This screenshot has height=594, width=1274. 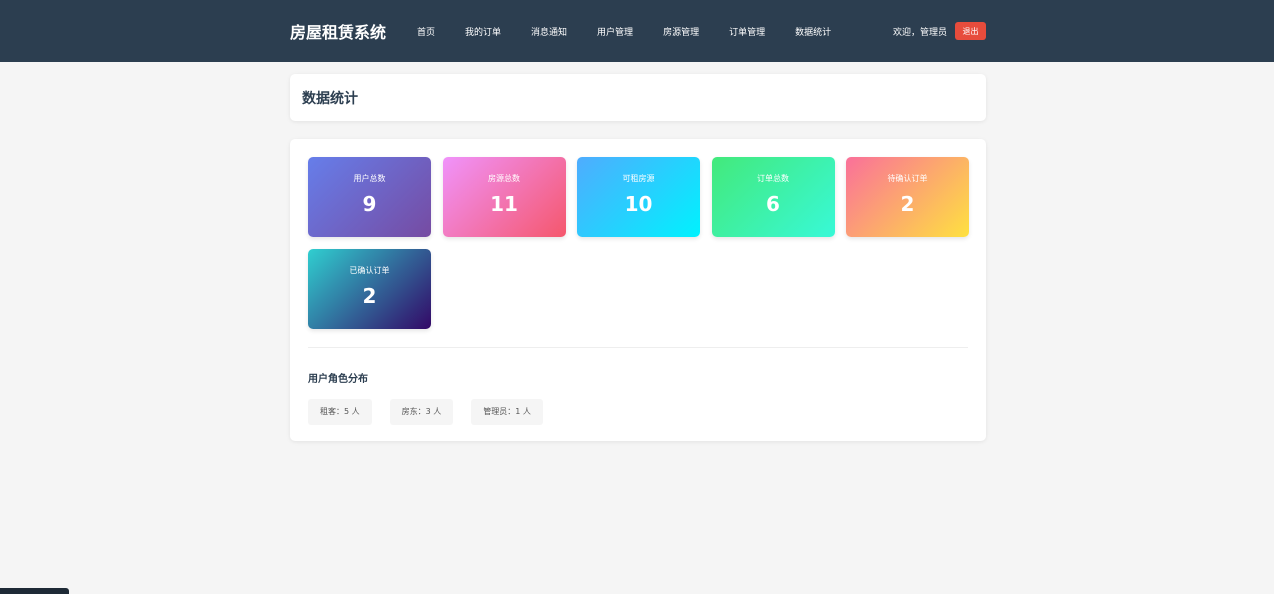 What do you see at coordinates (330, 98) in the screenshot?
I see `page-title: 数据统计` at bounding box center [330, 98].